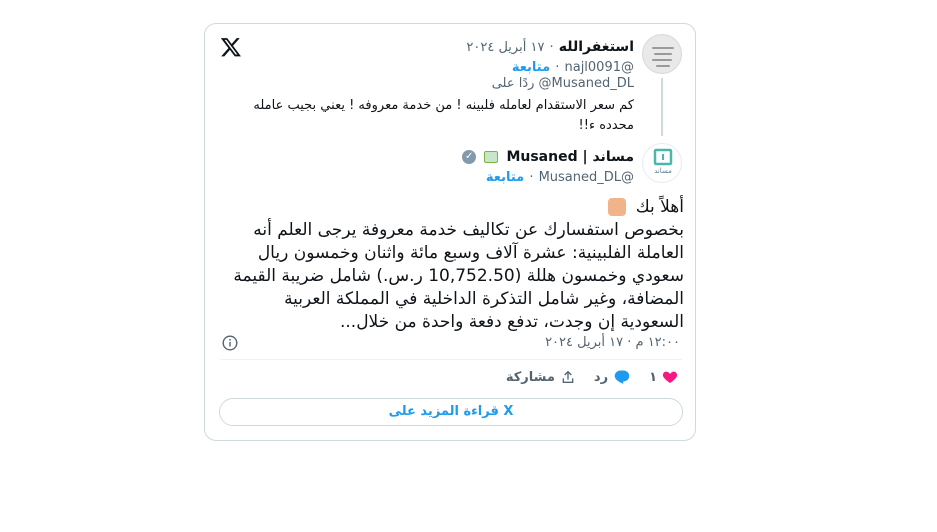  What do you see at coordinates (617, 207) in the screenshot?
I see `waving-person-emoji-icon` at bounding box center [617, 207].